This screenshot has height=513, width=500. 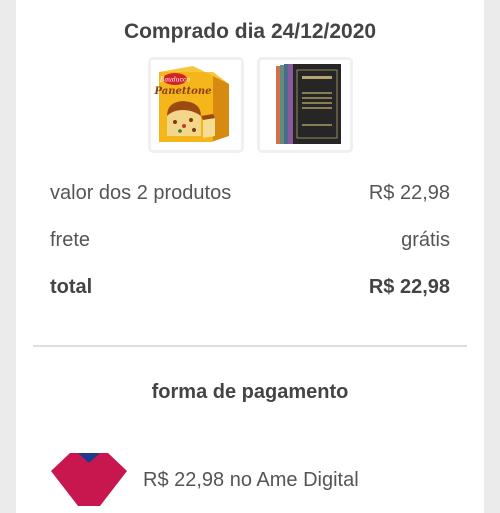 What do you see at coordinates (308, 104) in the screenshot?
I see `book-box-set-image` at bounding box center [308, 104].